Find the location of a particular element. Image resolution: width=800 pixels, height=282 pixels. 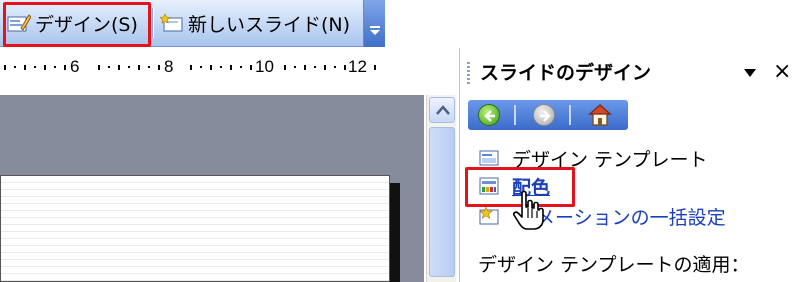

ruler-label-8: 8 is located at coordinates (169, 66).